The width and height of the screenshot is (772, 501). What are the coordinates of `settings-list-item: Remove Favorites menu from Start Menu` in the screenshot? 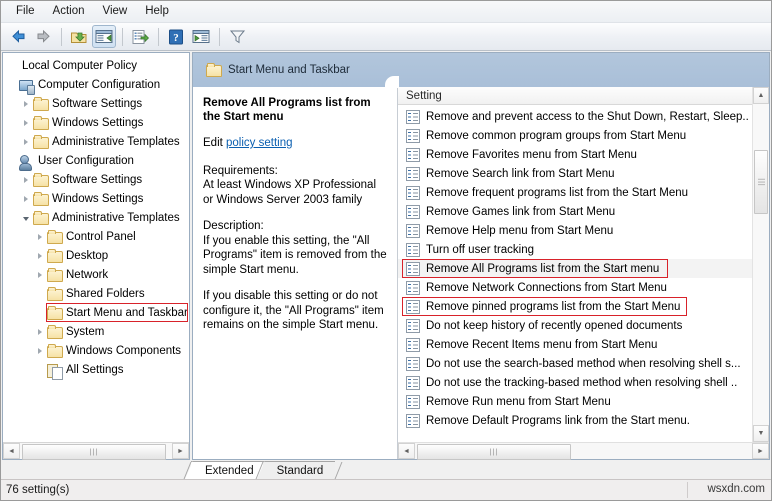 It's located at (575, 154).